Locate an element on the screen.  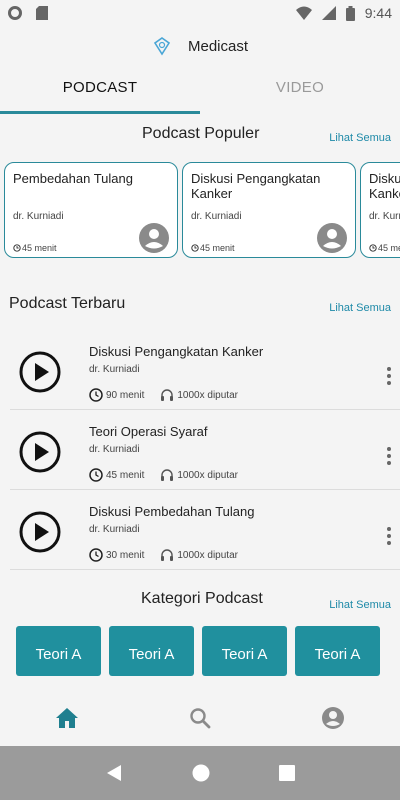
home-circle-icon is located at coordinates (201, 773).